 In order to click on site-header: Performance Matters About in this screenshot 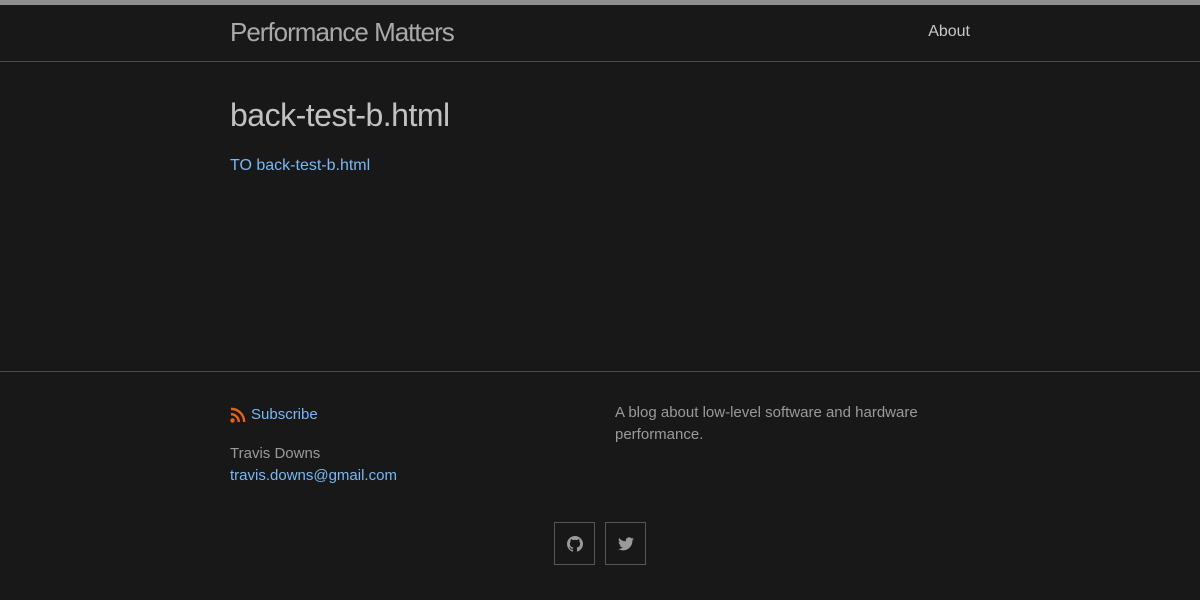, I will do `click(600, 33)`.